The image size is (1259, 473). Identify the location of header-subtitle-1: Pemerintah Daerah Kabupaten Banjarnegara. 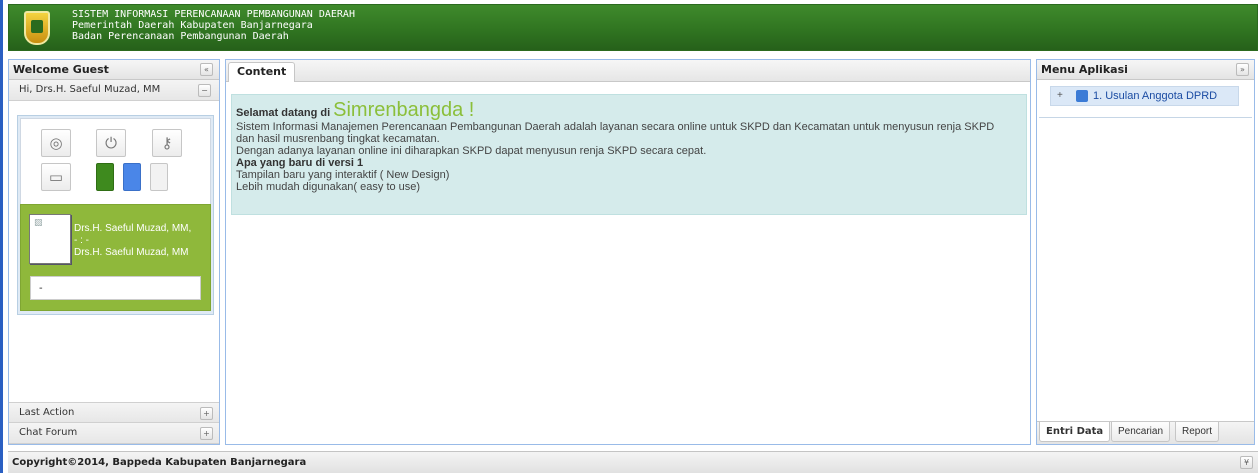
(192, 25).